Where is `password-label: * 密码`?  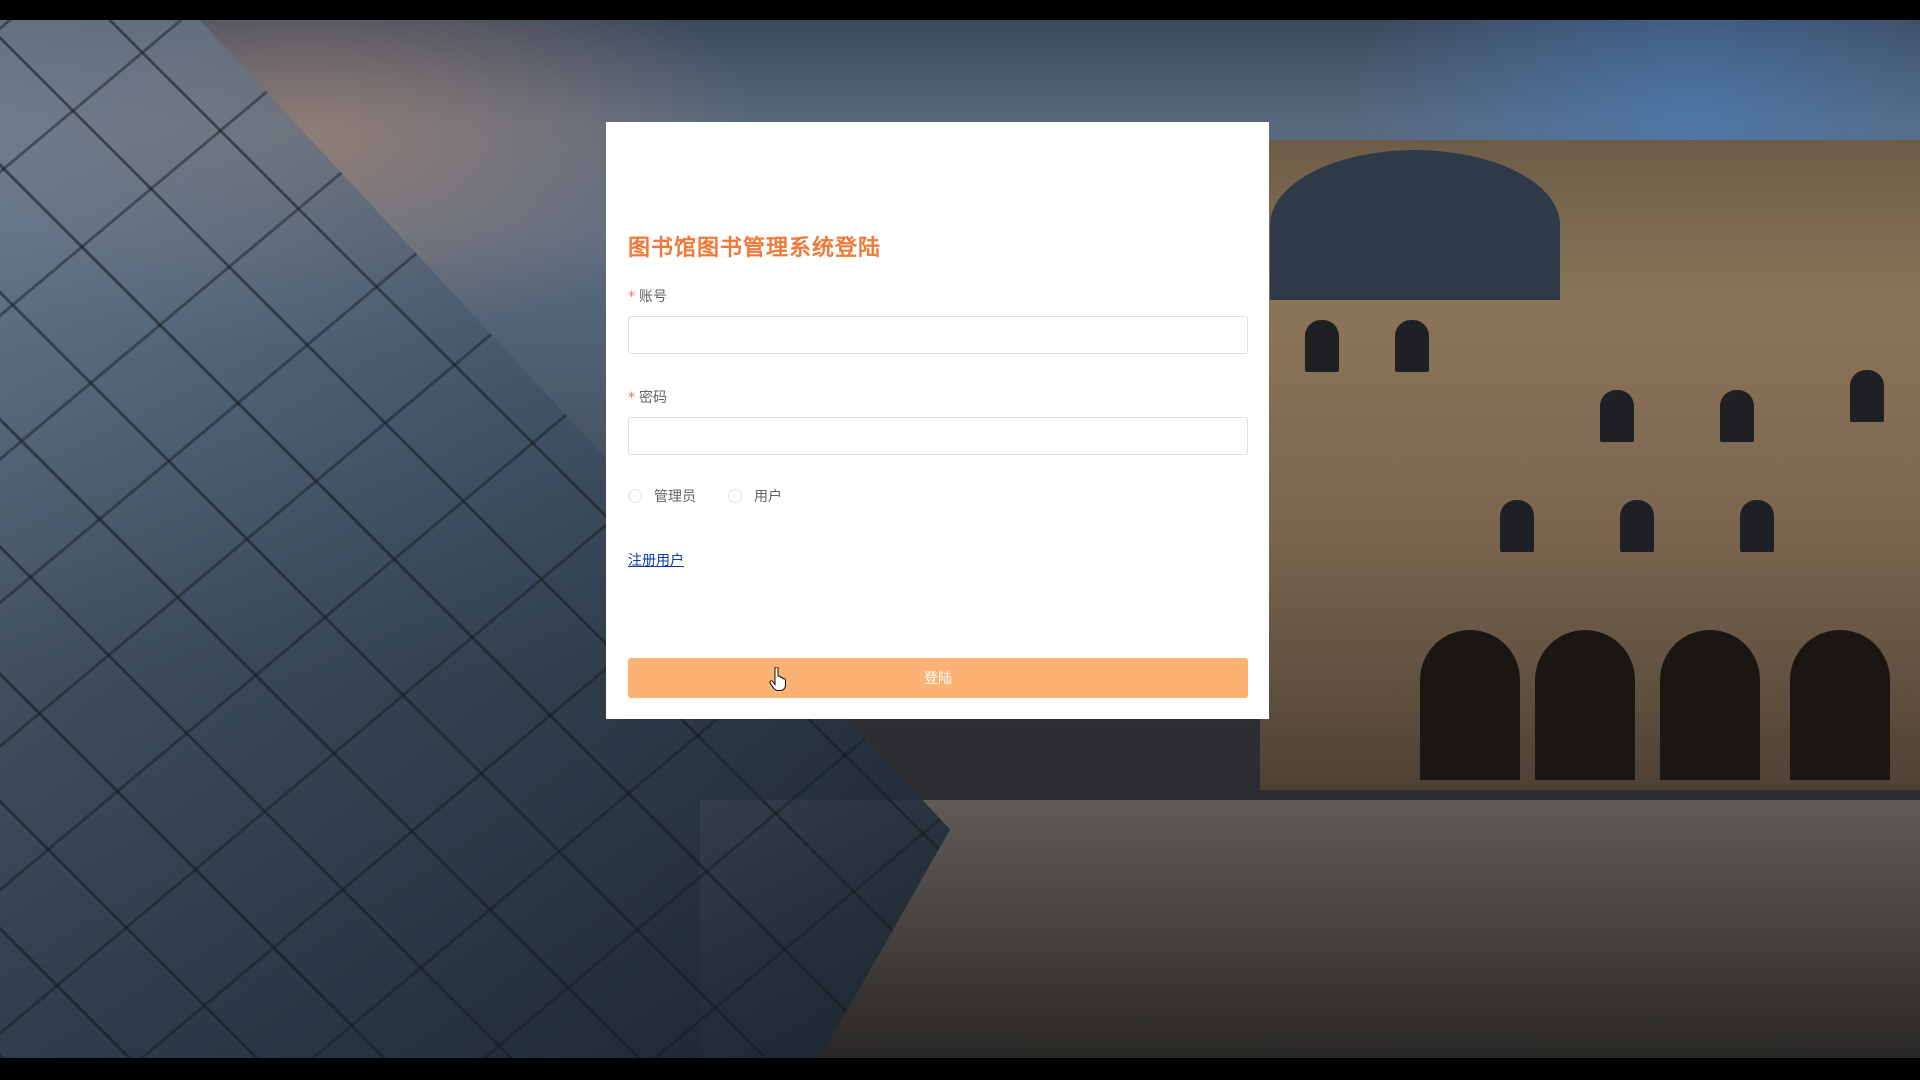
password-label: * 密码 is located at coordinates (647, 397).